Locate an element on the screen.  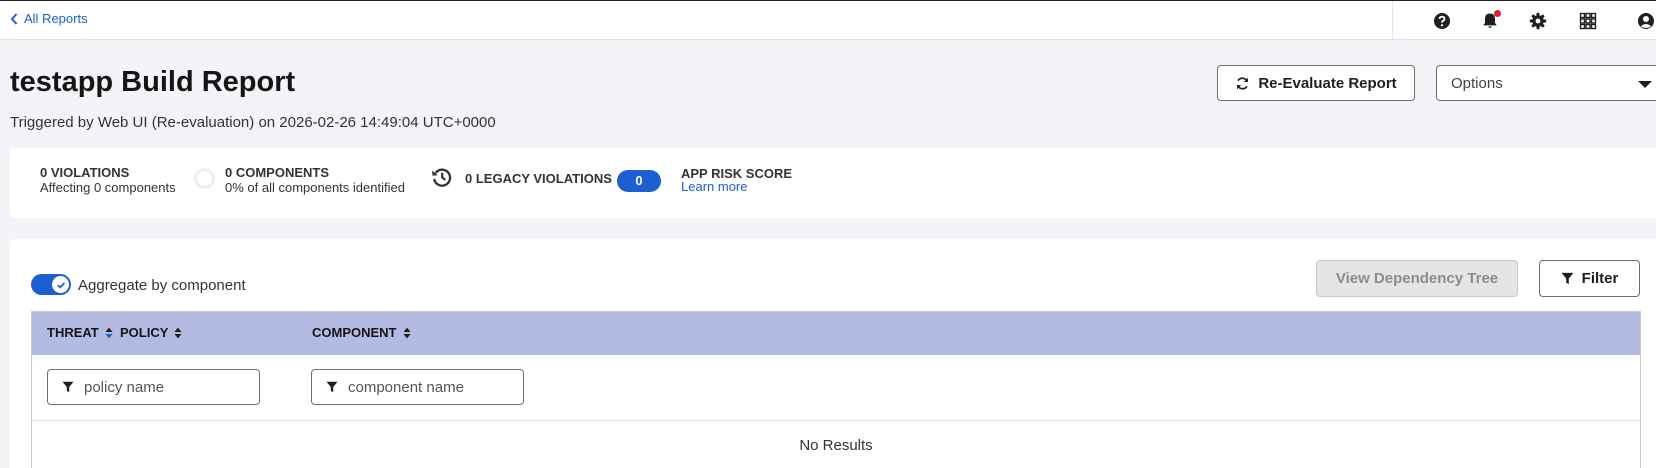
aggregate-toggle-label: Aggregate by component is located at coordinates (162, 285).